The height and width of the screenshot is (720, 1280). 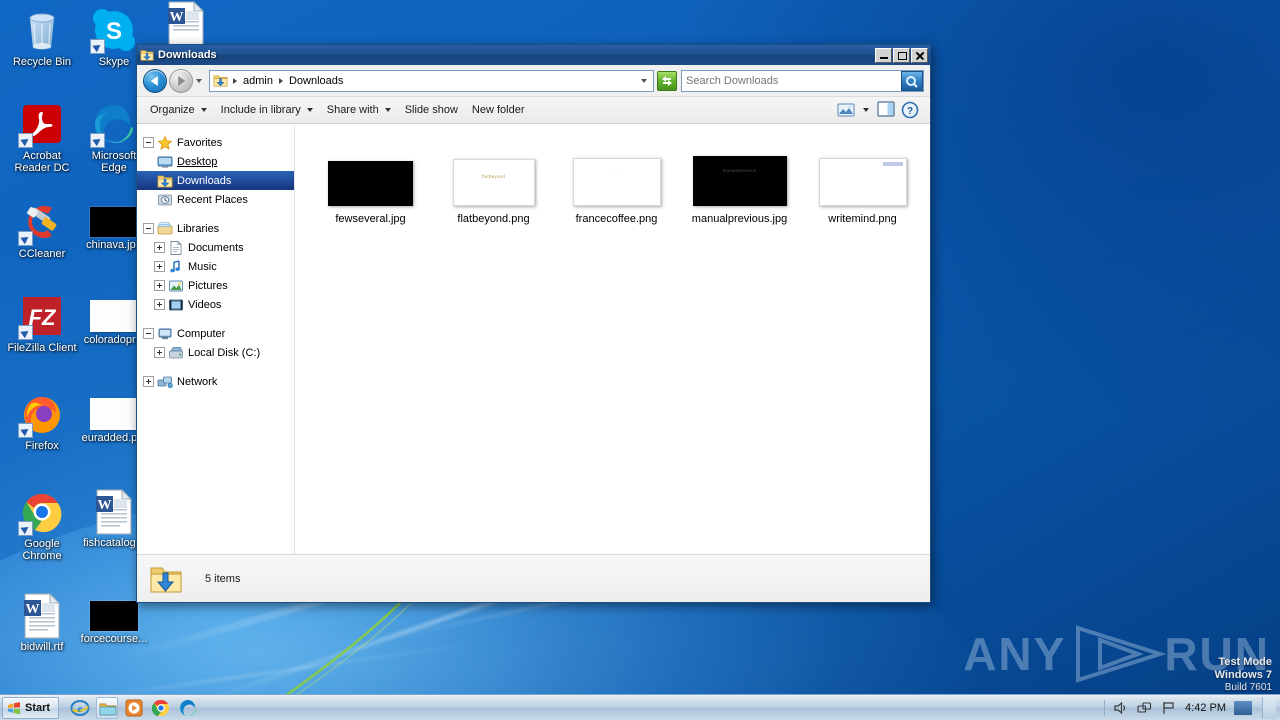 What do you see at coordinates (910, 110) in the screenshot?
I see `help-icon: ?` at bounding box center [910, 110].